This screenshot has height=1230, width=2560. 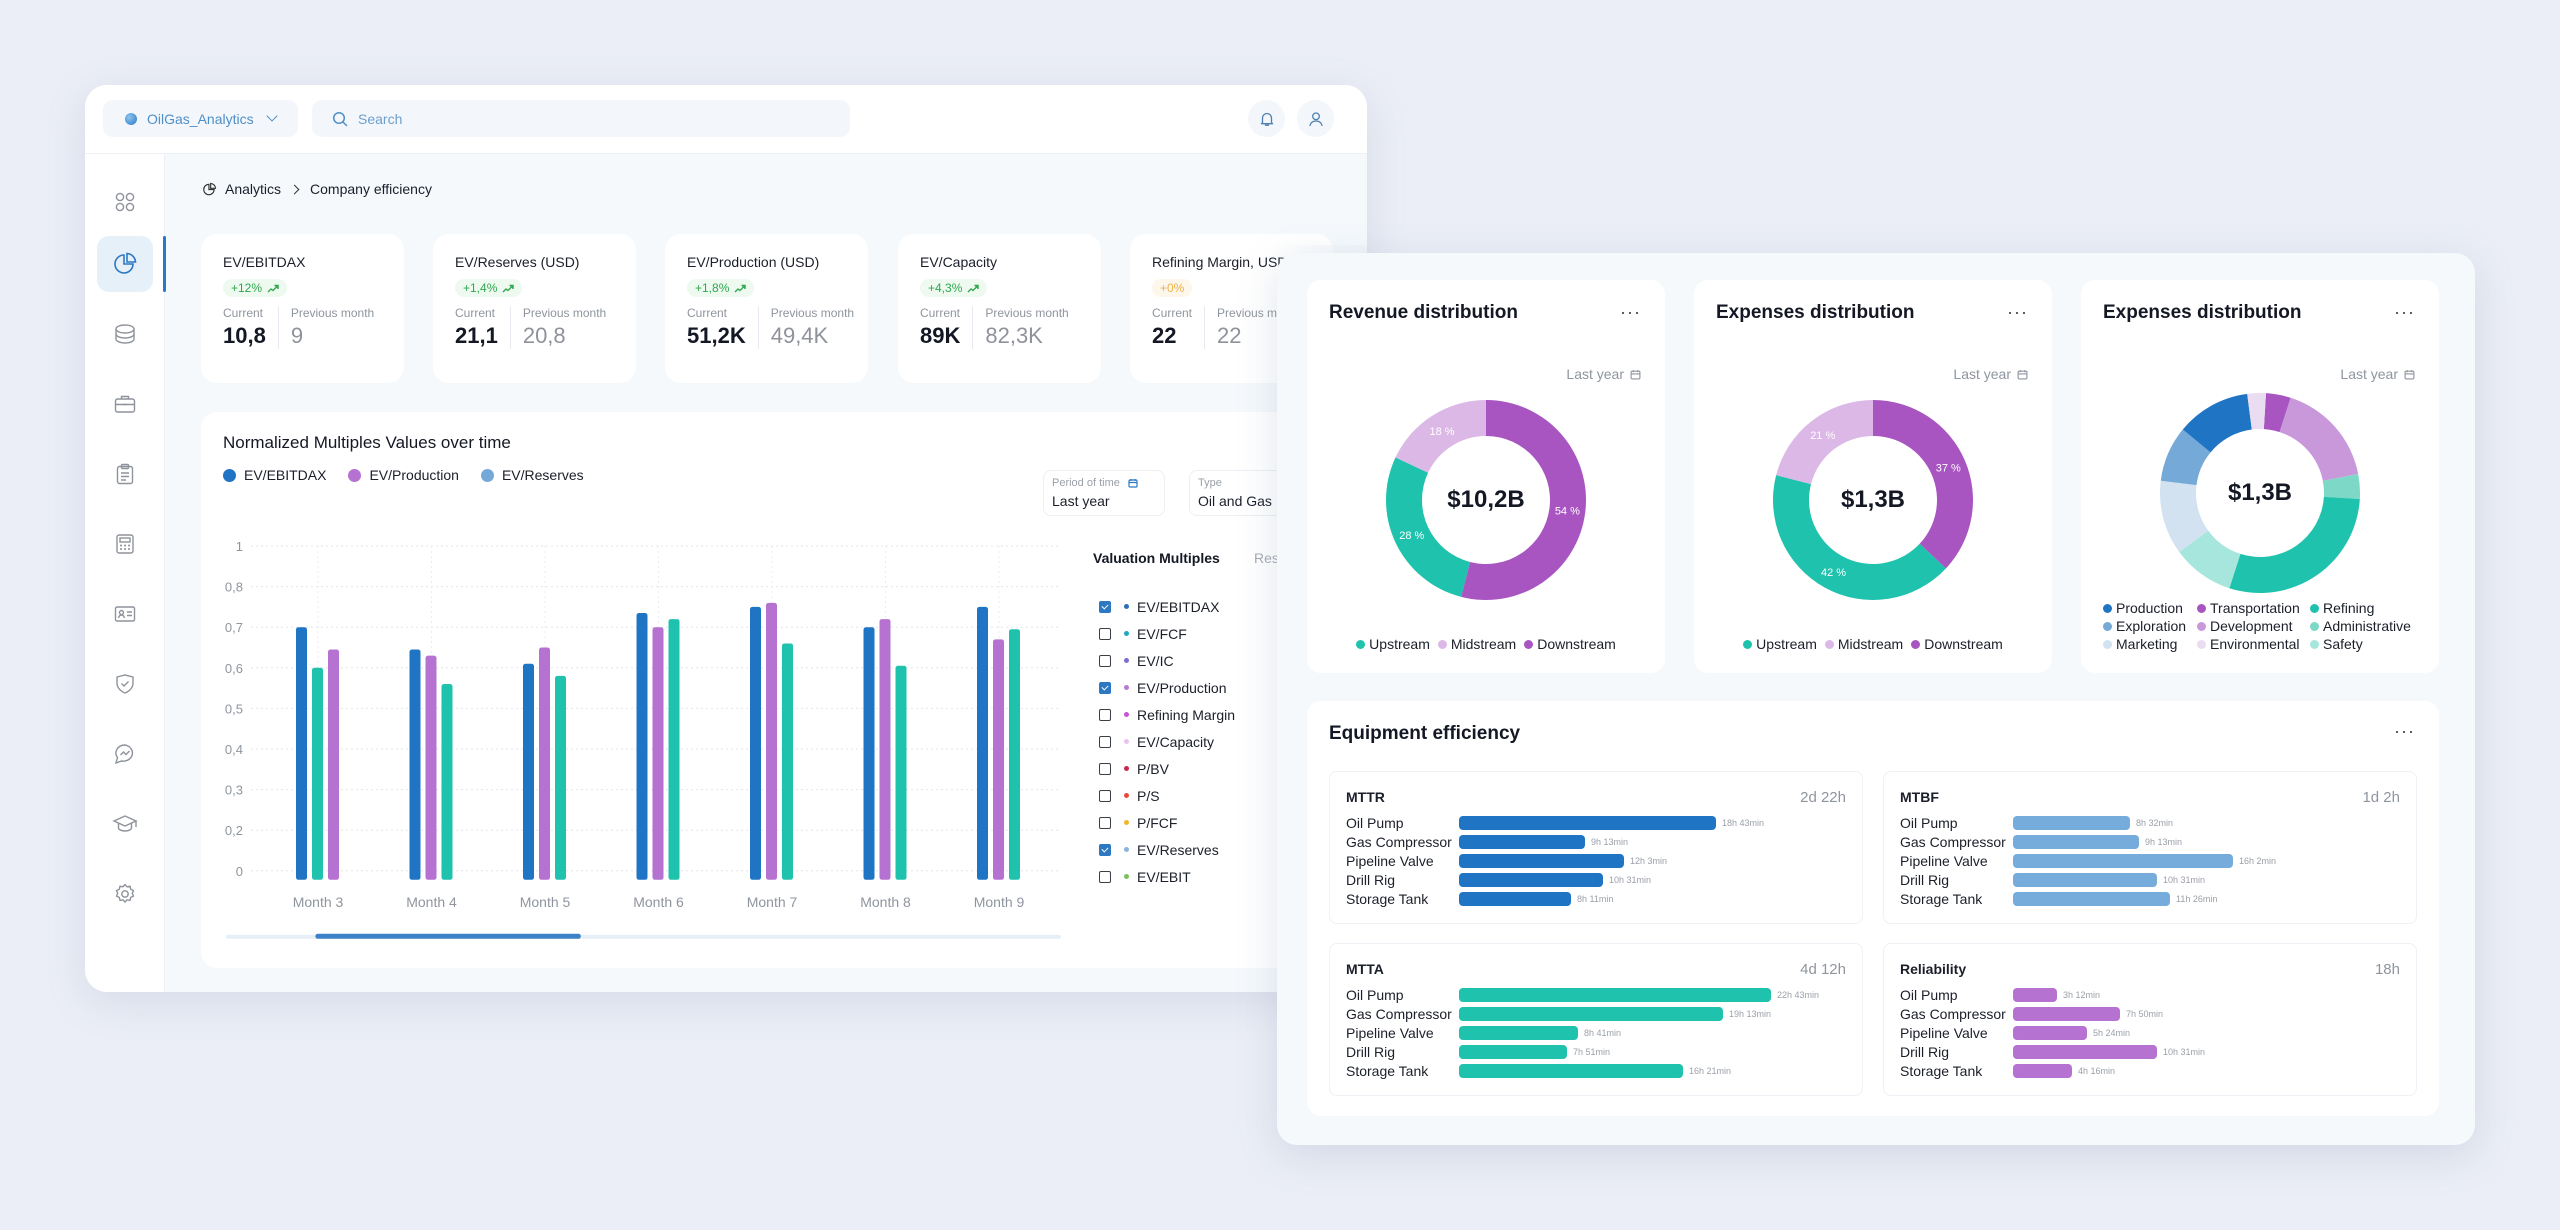 What do you see at coordinates (1104, 493) in the screenshot?
I see `period-filter: Period of time Last year` at bounding box center [1104, 493].